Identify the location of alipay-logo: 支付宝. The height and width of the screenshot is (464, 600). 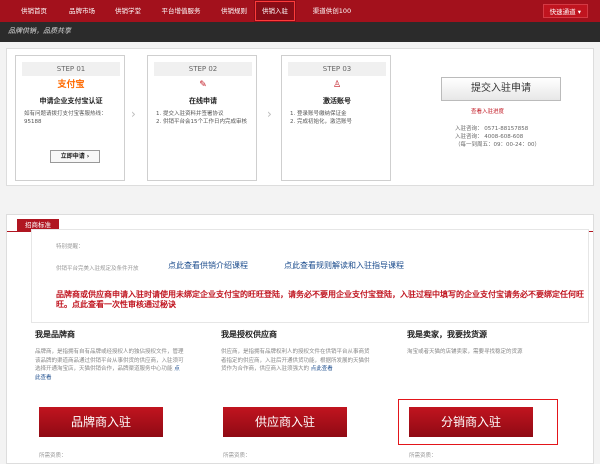
(71, 85).